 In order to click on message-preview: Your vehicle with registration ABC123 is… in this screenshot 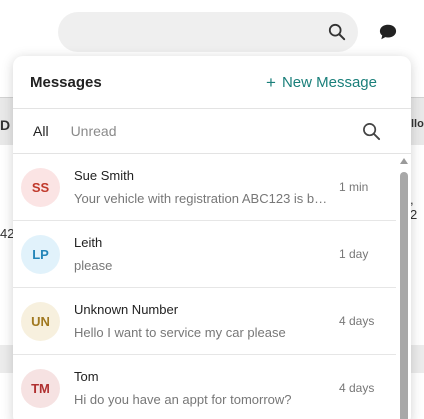, I will do `click(202, 198)`.